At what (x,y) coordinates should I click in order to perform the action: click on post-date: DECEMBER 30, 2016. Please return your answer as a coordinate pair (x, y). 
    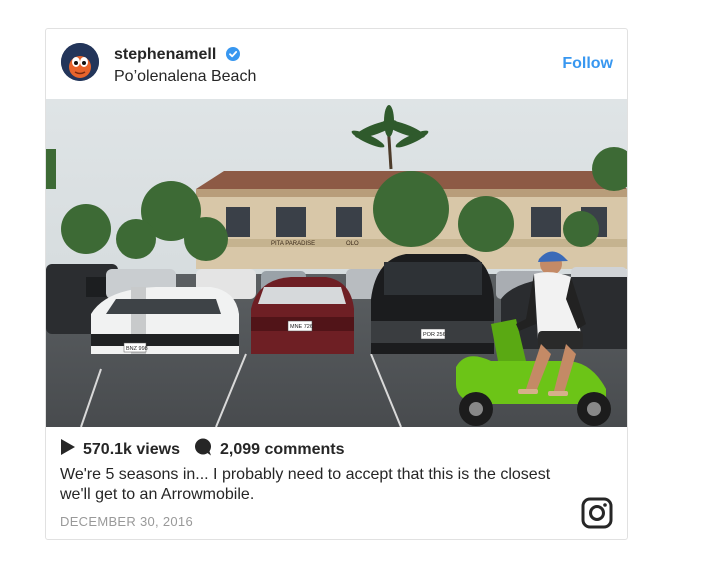
    Looking at the image, I should click on (126, 521).